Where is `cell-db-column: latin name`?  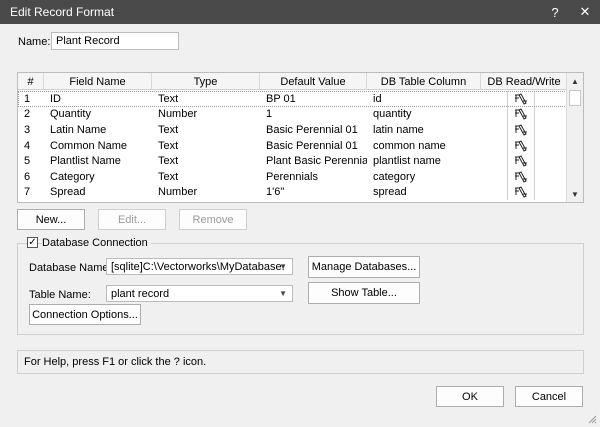 cell-db-column: latin name is located at coordinates (398, 129).